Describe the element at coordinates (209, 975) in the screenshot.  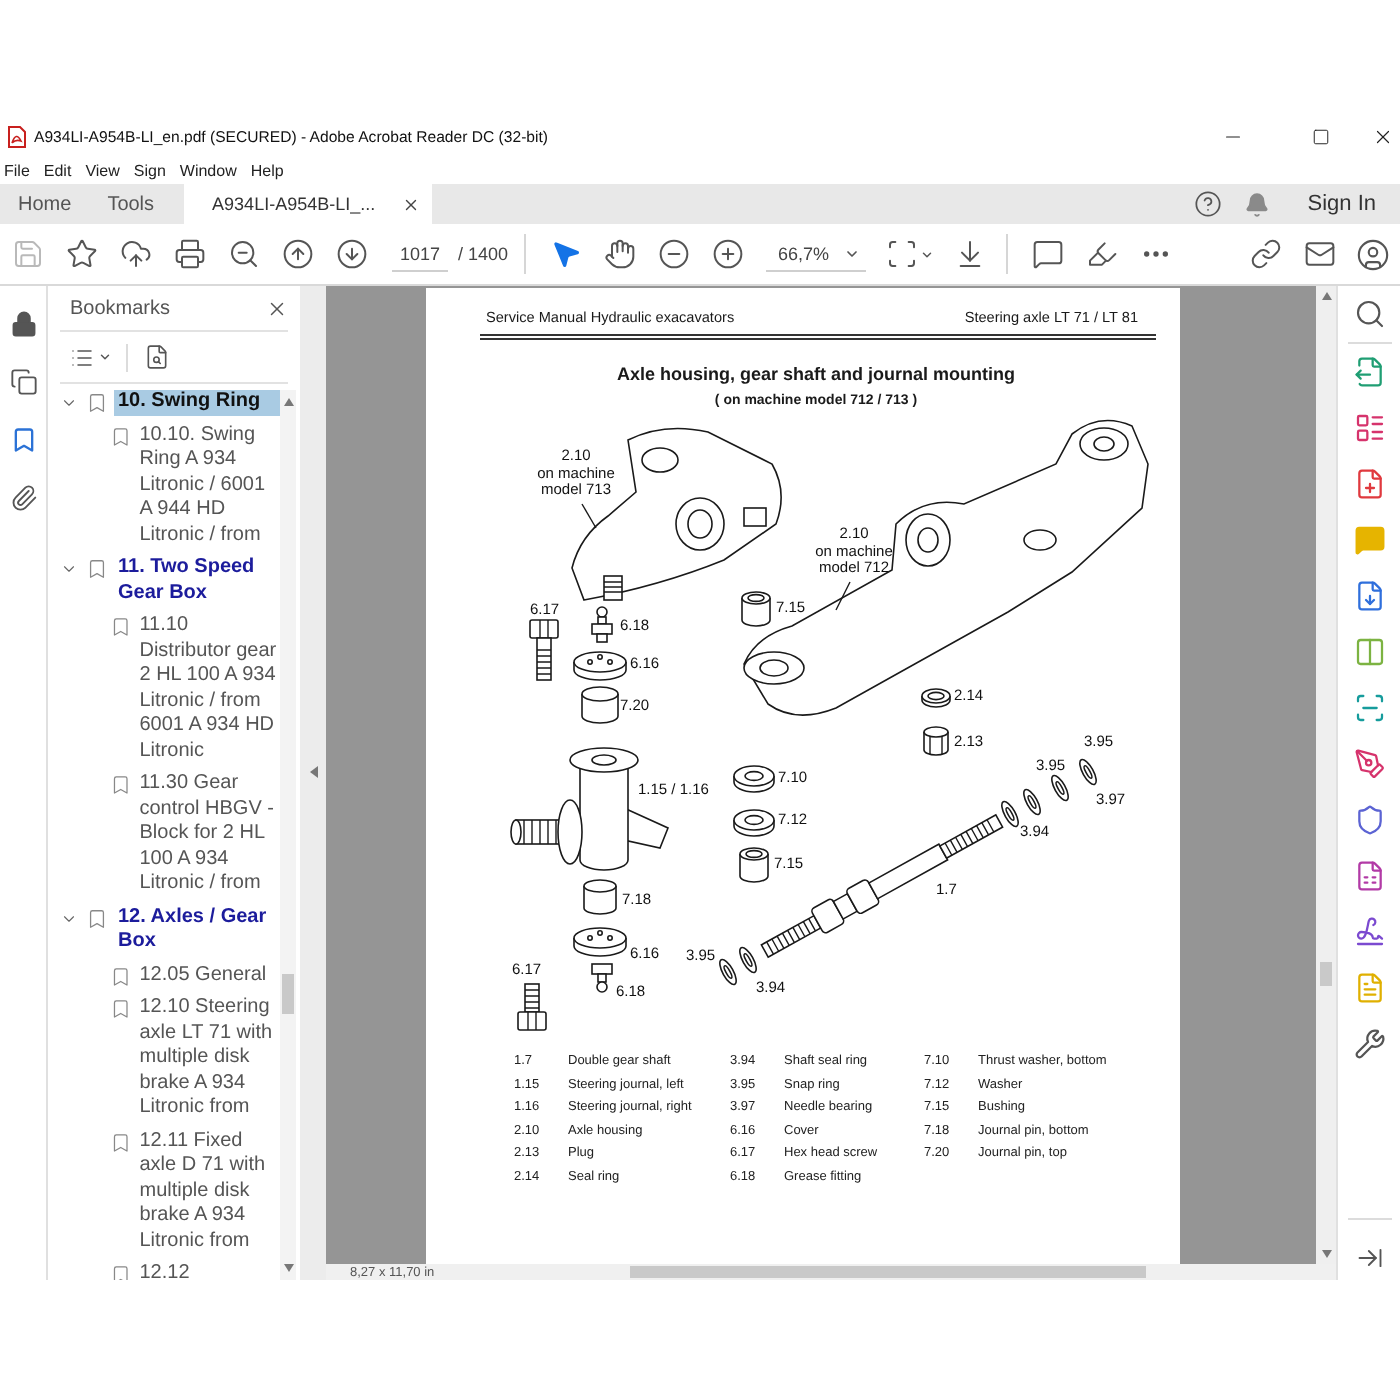
I see `bookmark-item: 12.05 General` at that location.